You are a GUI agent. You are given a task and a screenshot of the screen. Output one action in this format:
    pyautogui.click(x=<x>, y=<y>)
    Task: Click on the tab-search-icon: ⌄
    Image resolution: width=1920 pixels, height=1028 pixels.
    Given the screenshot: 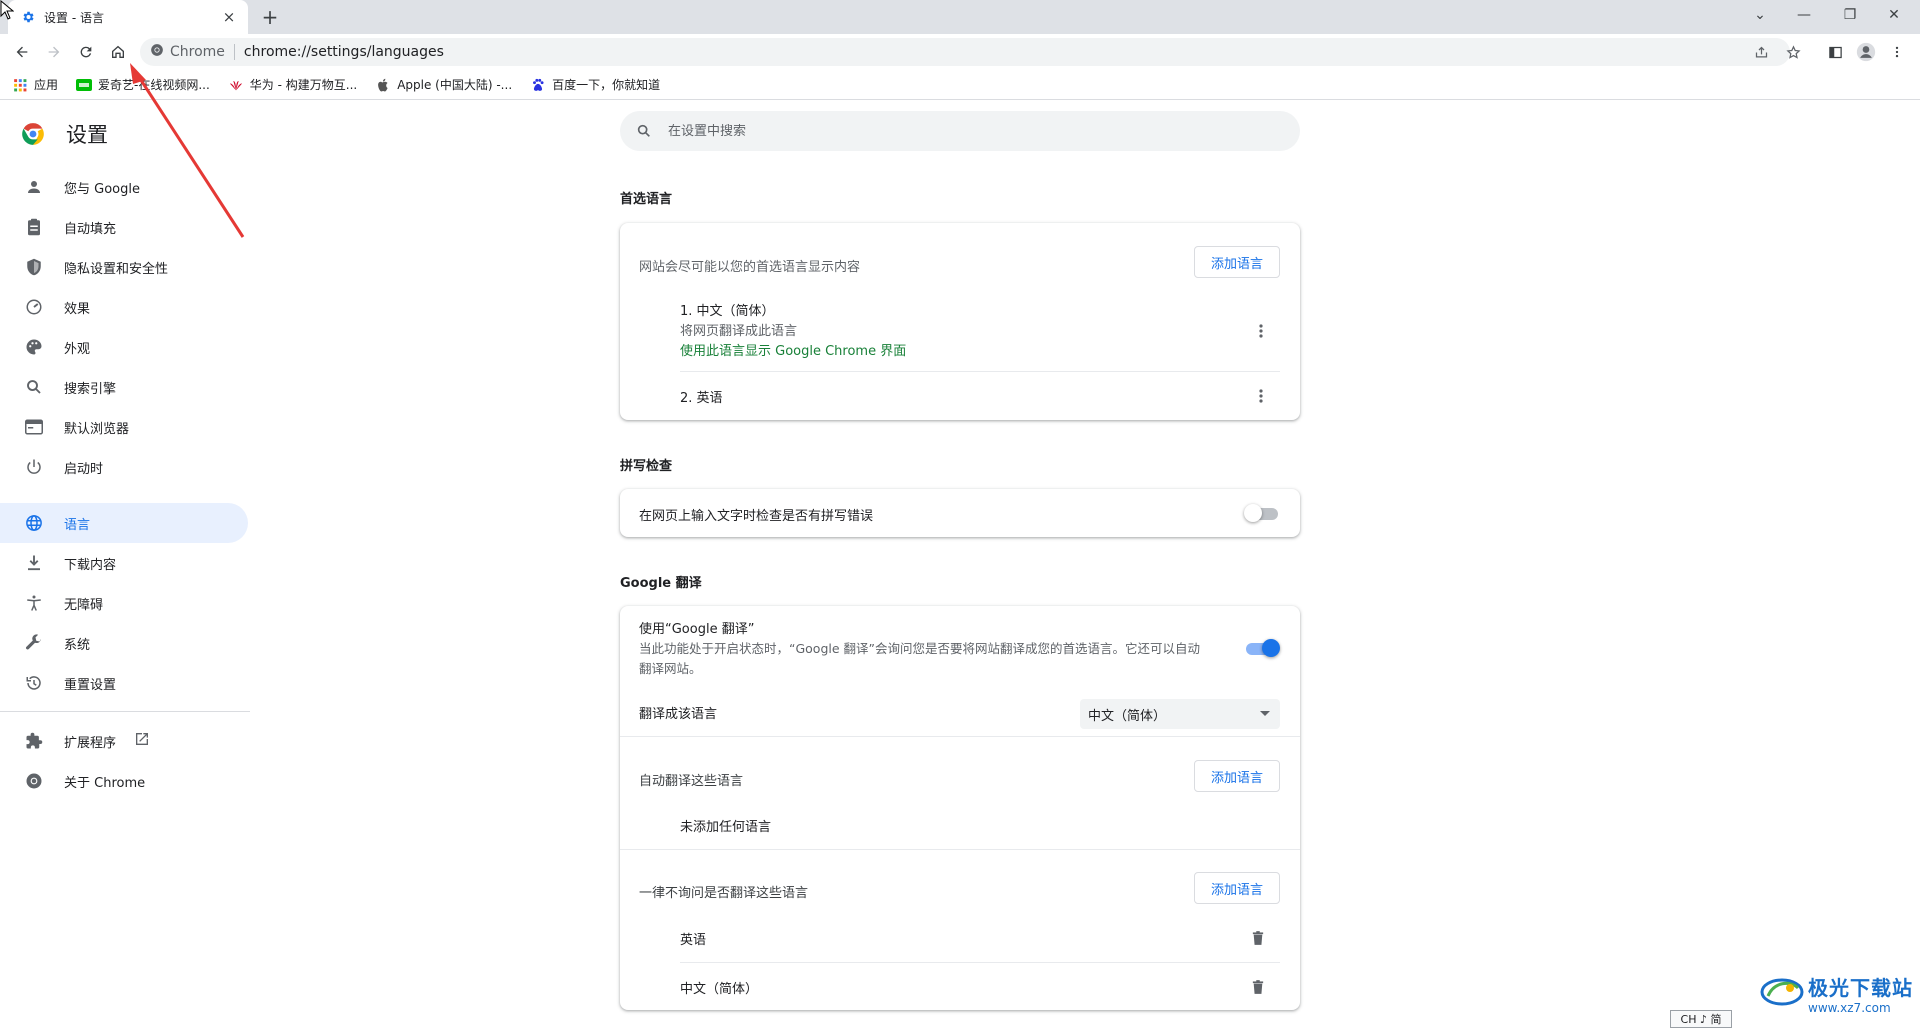 What is the action you would take?
    pyautogui.click(x=1760, y=15)
    